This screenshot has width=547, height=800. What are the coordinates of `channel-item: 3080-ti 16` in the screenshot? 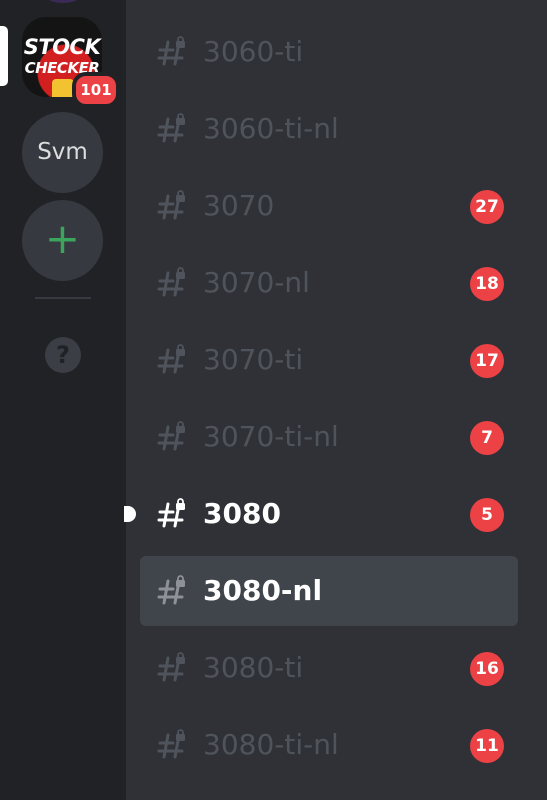 It's located at (329, 668).